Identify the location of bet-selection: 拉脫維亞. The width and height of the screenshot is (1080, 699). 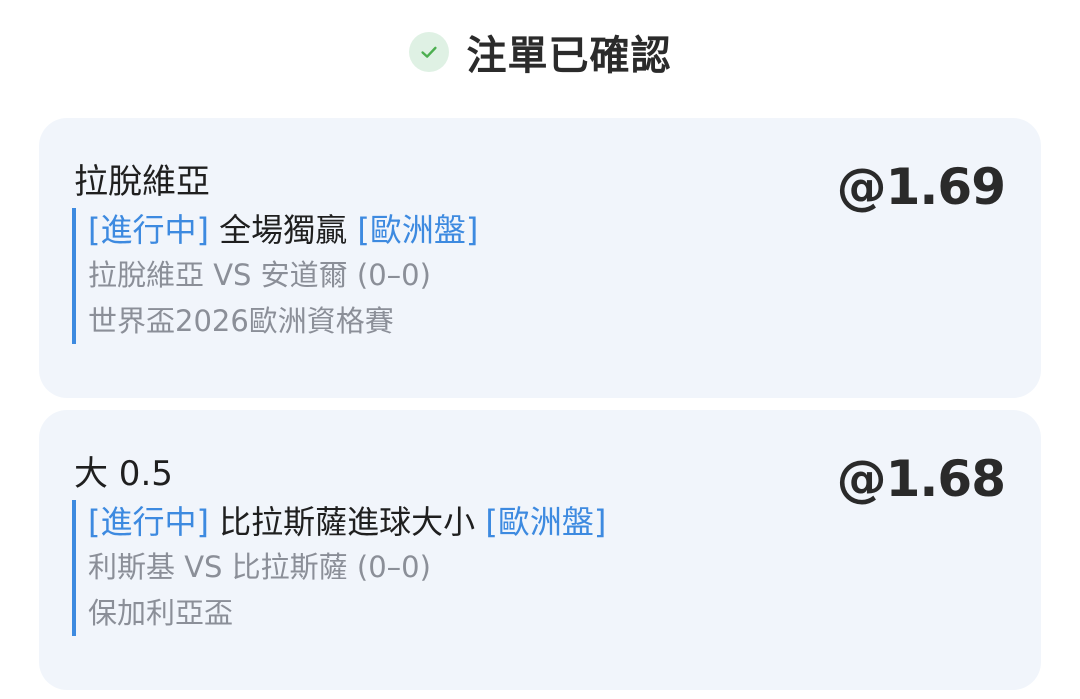
(142, 182).